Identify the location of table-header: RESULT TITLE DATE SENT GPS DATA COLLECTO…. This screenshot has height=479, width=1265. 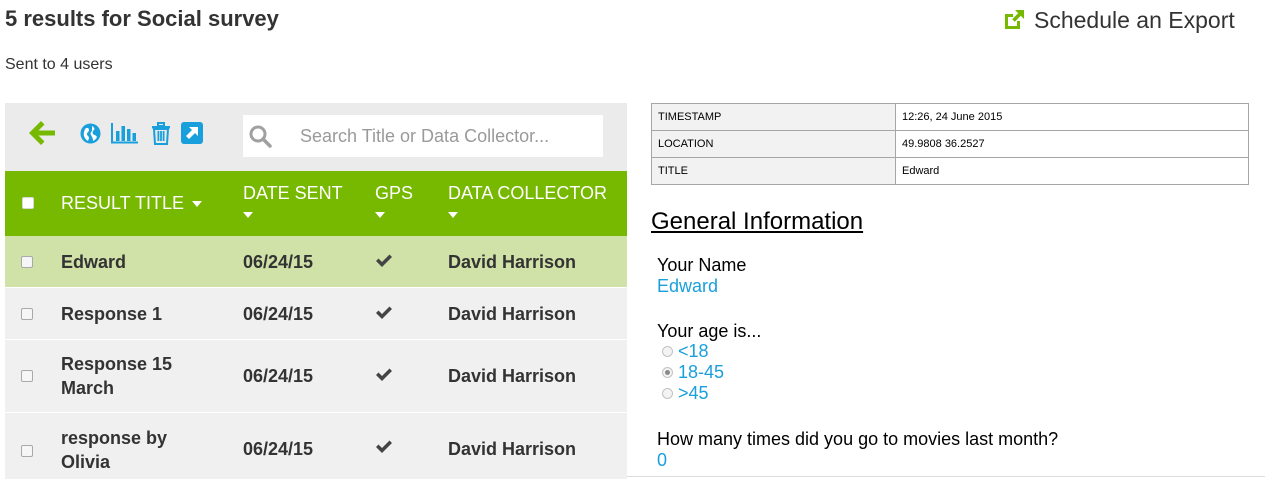
(316, 205).